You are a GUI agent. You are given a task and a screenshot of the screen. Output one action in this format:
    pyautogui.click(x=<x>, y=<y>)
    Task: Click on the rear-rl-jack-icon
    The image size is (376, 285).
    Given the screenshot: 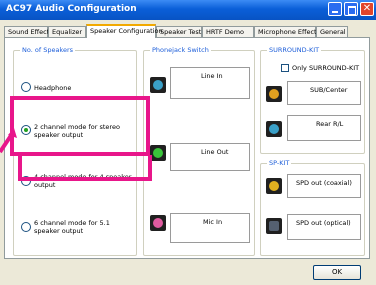 What is the action you would take?
    pyautogui.click(x=274, y=129)
    